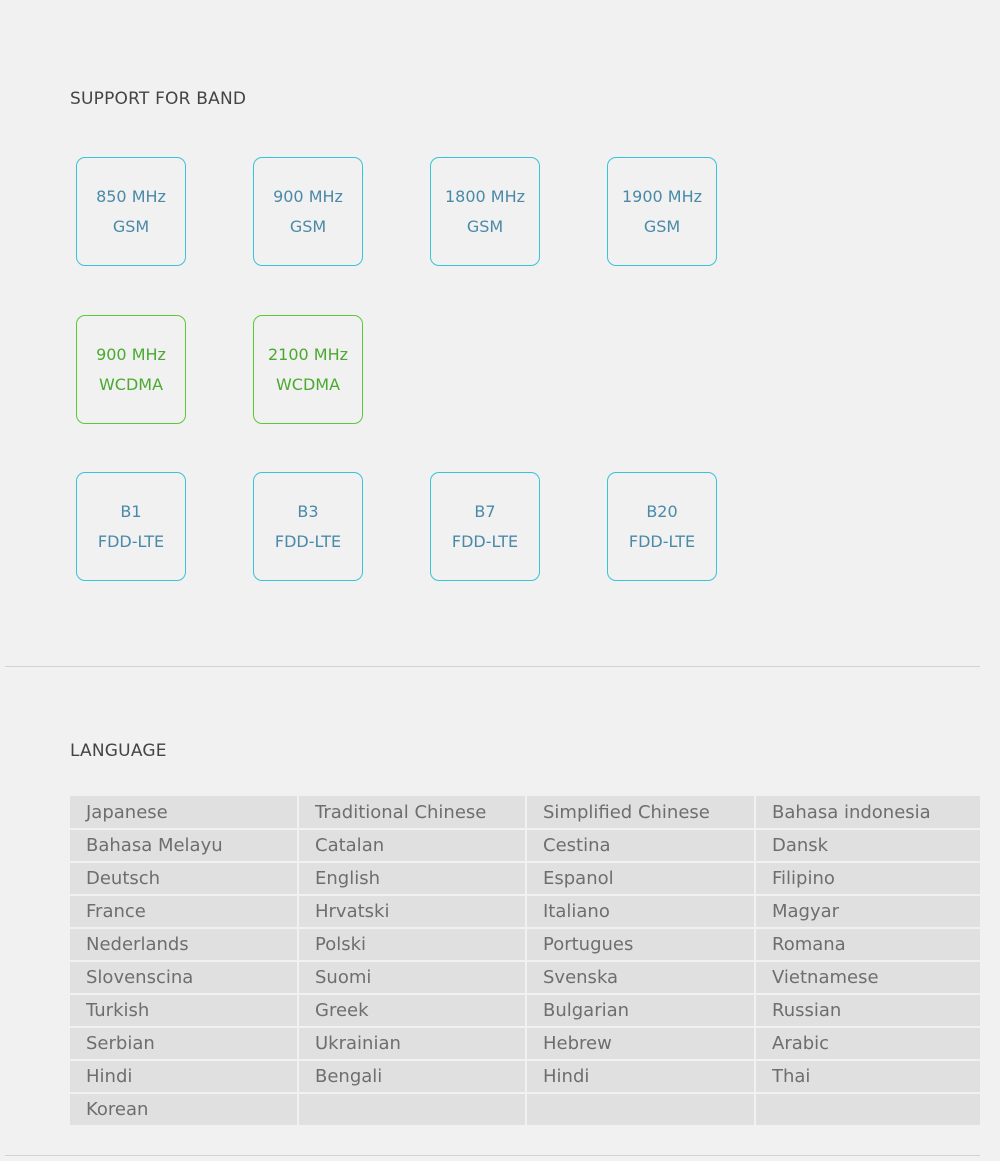 This screenshot has height=1161, width=1000. I want to click on language-cell: Catalan, so click(412, 846).